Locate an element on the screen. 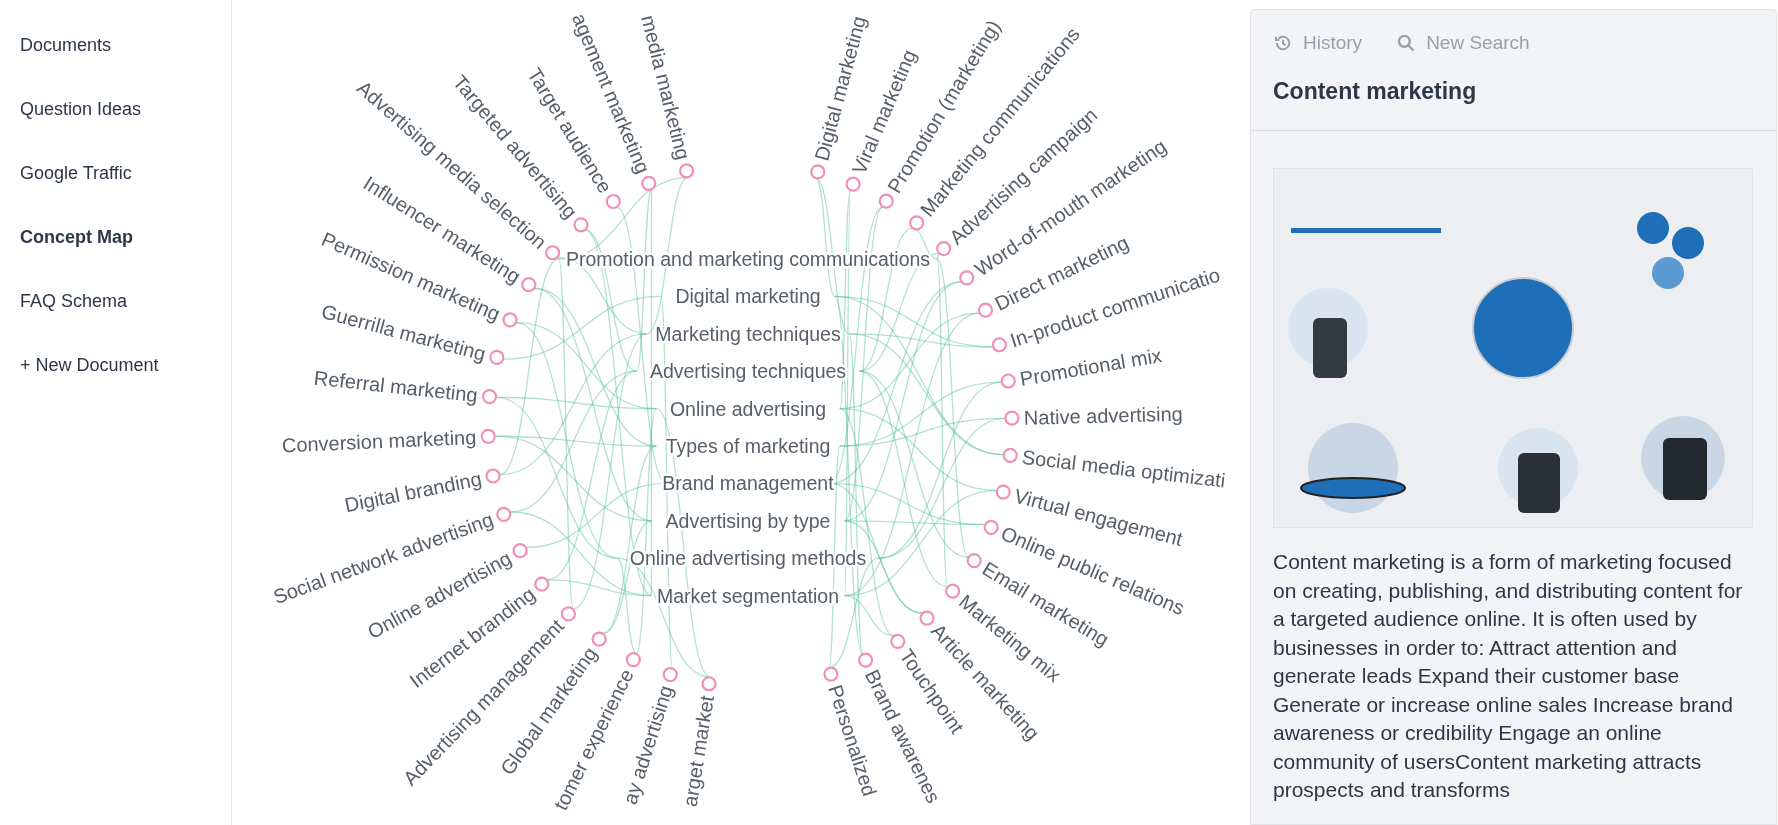 Image resolution: width=1778 pixels, height=825 pixels. topic-label: Promotional mix is located at coordinates (1091, 367).